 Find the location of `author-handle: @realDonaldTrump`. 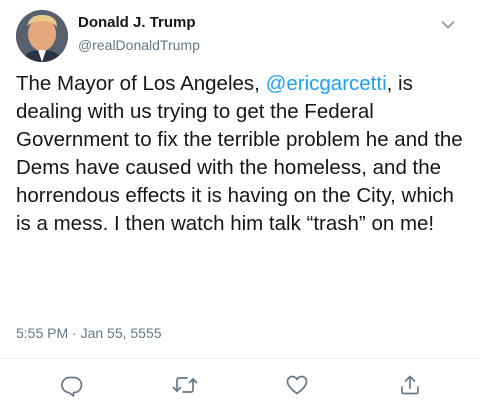

author-handle: @realDonaldTrump is located at coordinates (139, 45).